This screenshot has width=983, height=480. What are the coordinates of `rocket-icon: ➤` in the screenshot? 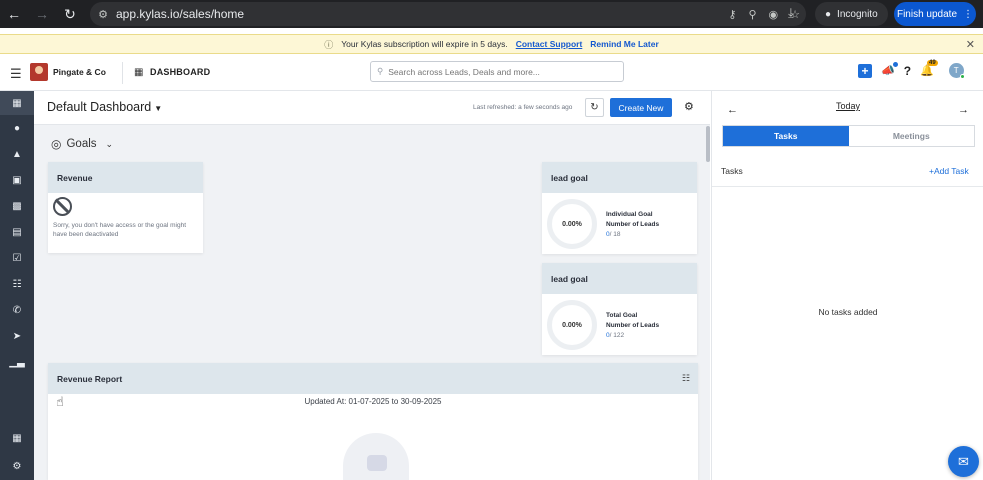 It's located at (17, 336).